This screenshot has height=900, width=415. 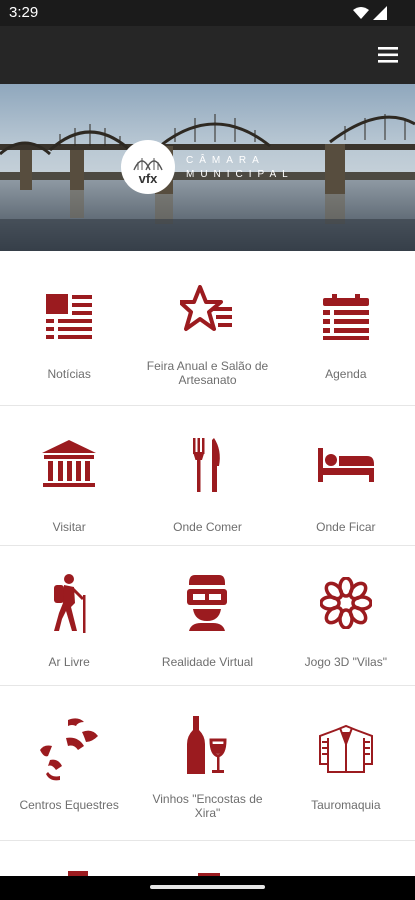 I want to click on tile-realidade-virtual: Realidade Virtual, so click(x=207, y=615).